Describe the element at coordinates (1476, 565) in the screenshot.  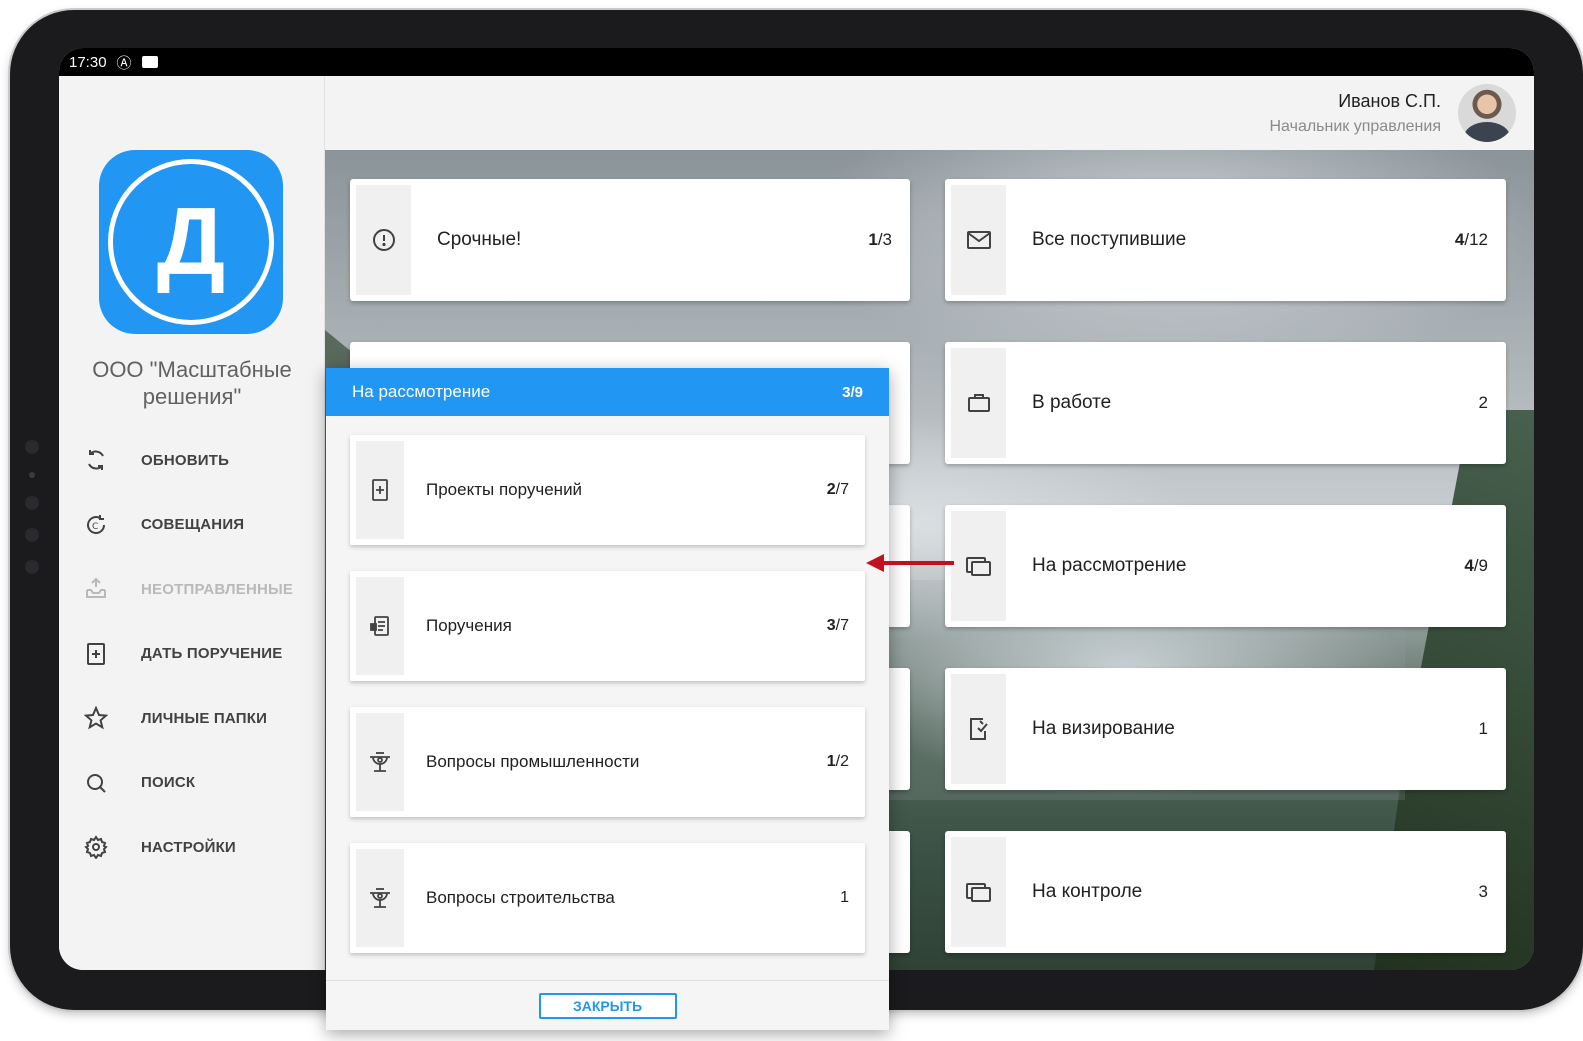
I see `tile-count: 4/9` at that location.